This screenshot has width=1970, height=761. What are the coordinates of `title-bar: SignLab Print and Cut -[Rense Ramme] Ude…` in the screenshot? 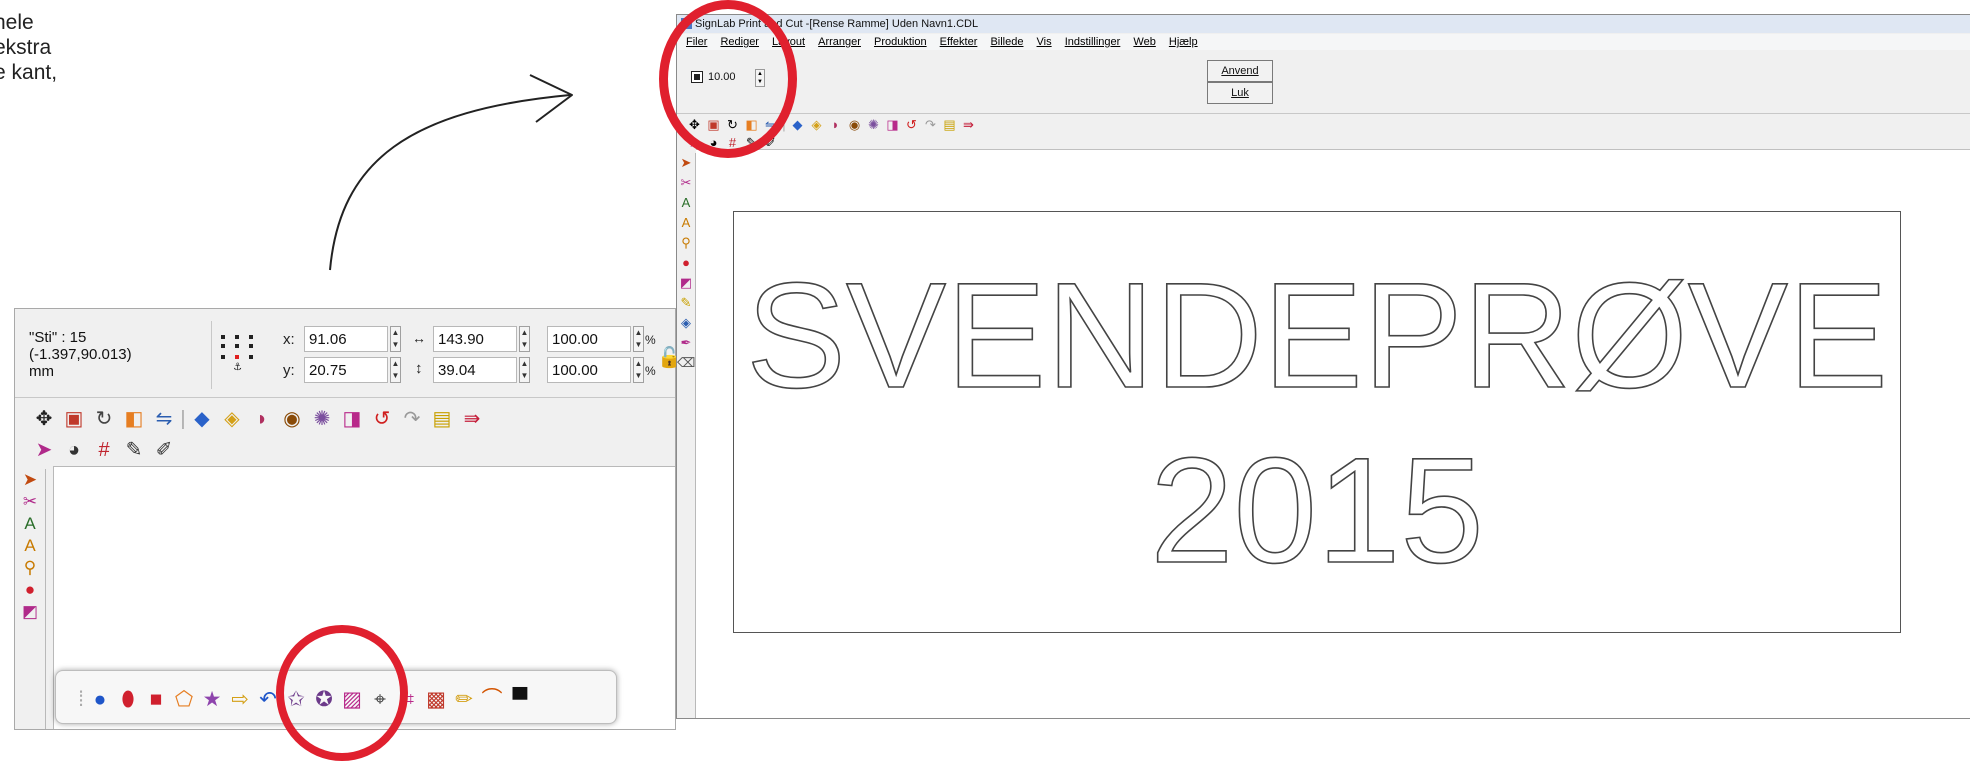 It's located at (1323, 24).